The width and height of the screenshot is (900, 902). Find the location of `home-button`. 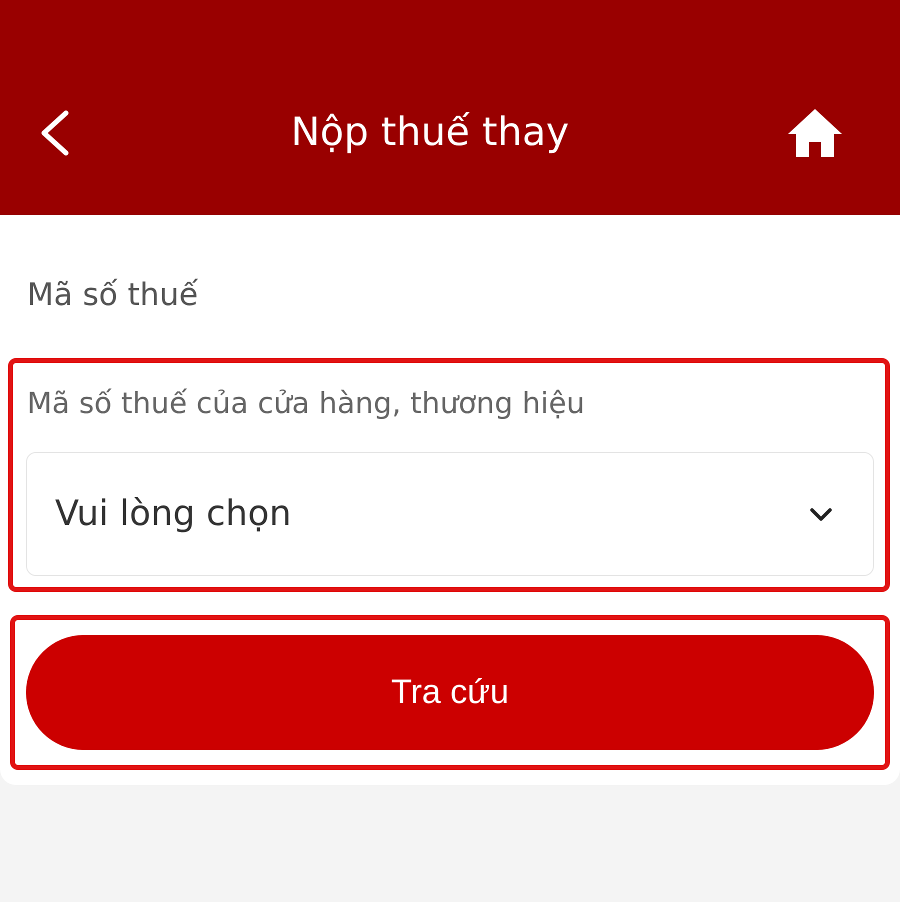

home-button is located at coordinates (815, 133).